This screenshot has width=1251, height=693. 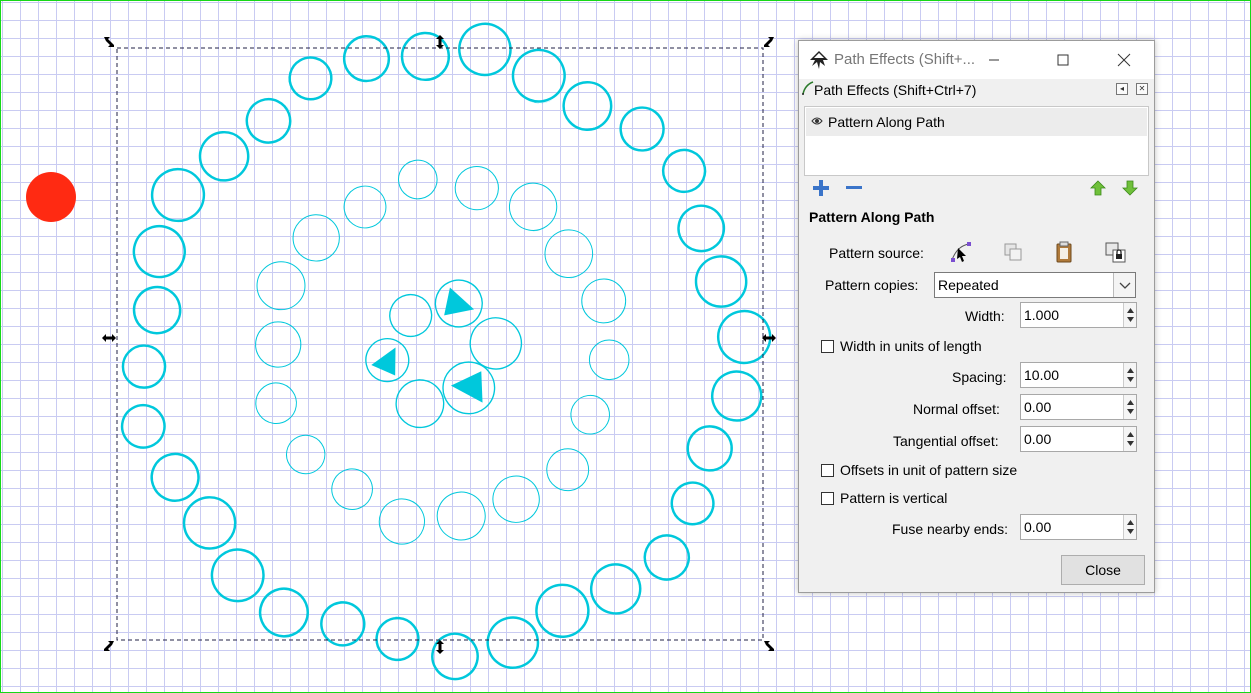 I want to click on maximize-button, so click(x=1063, y=60).